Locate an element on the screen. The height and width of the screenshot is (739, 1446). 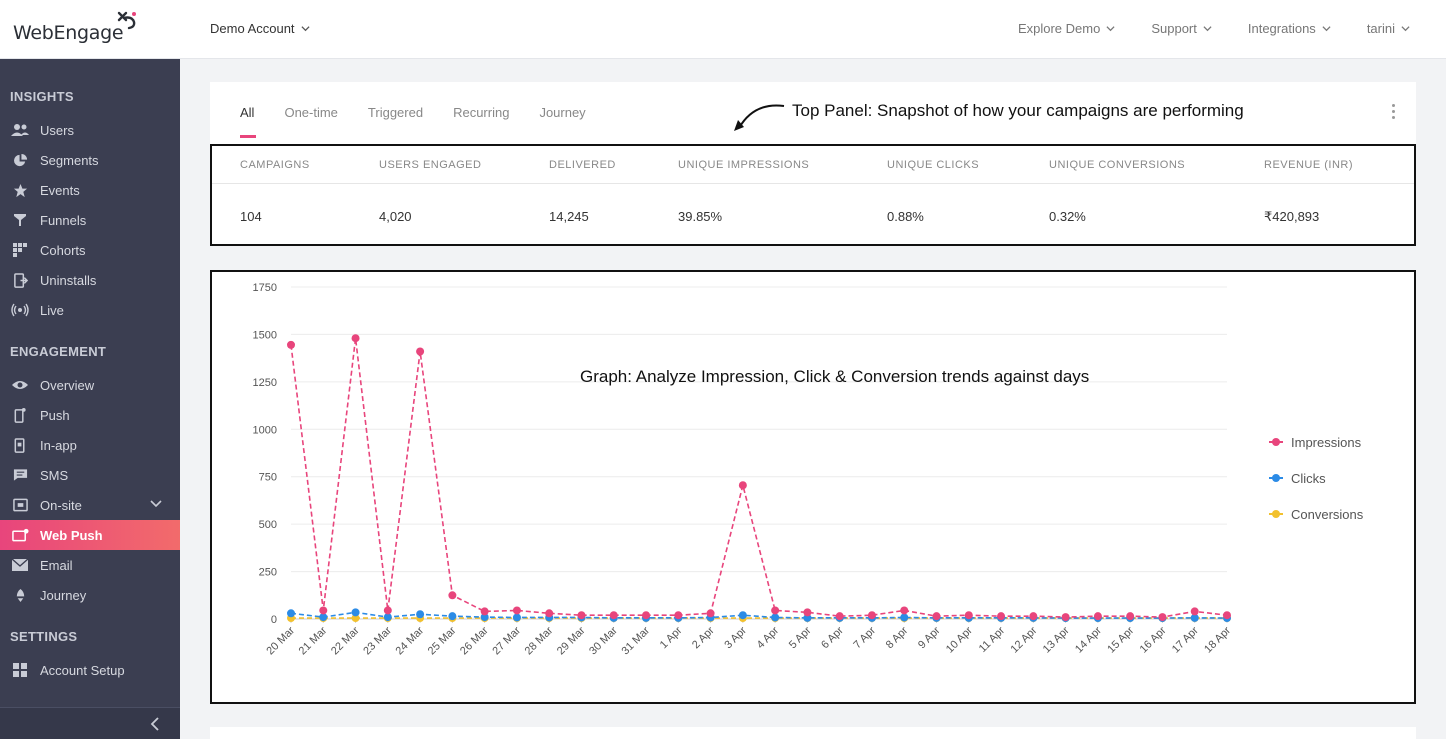
tab-all: All is located at coordinates (248, 121).